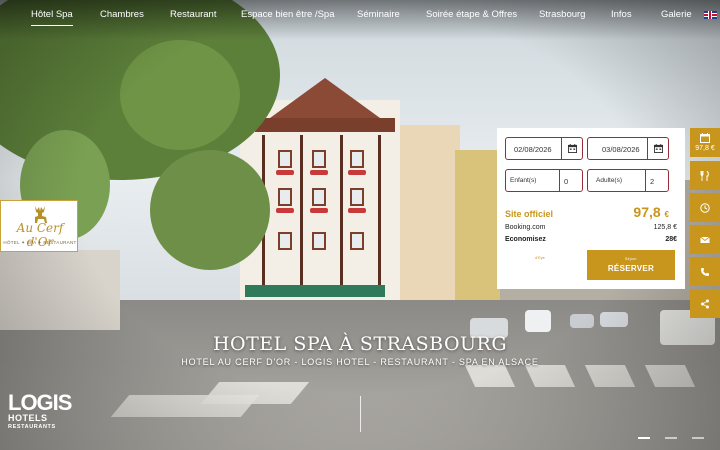 This screenshot has height=450, width=720. Describe the element at coordinates (193, 14) in the screenshot. I see `nav-item-restaurant: Restaurant` at that location.